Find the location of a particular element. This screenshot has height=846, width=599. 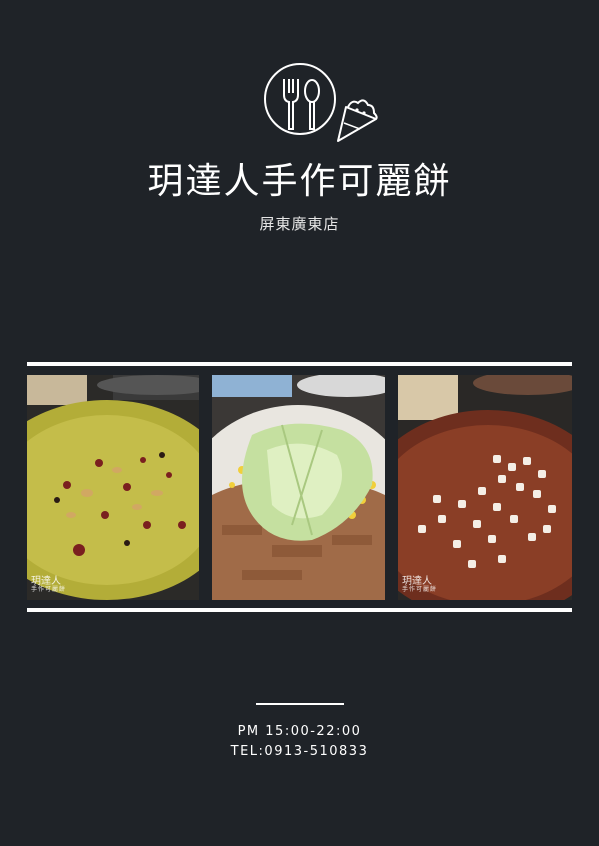

fork-spoon-icon is located at coordinates (300, 99).